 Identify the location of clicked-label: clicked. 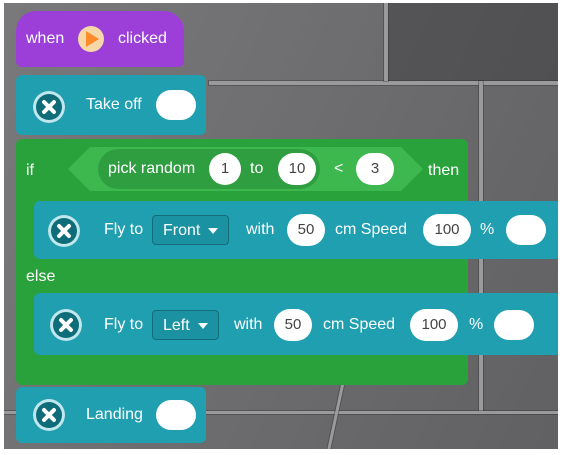
(142, 38).